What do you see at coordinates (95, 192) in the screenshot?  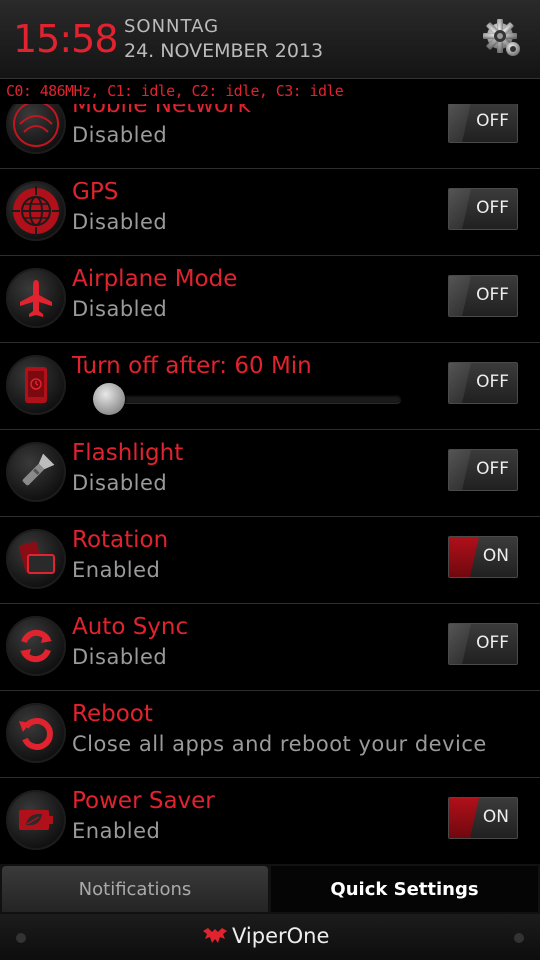 I see `row-title: GPS` at bounding box center [95, 192].